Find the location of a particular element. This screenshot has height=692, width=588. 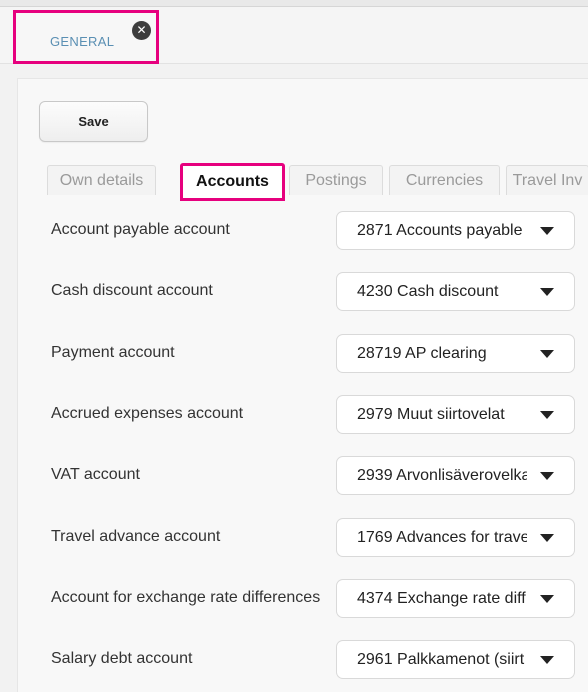

save-button: Save is located at coordinates (93, 121).